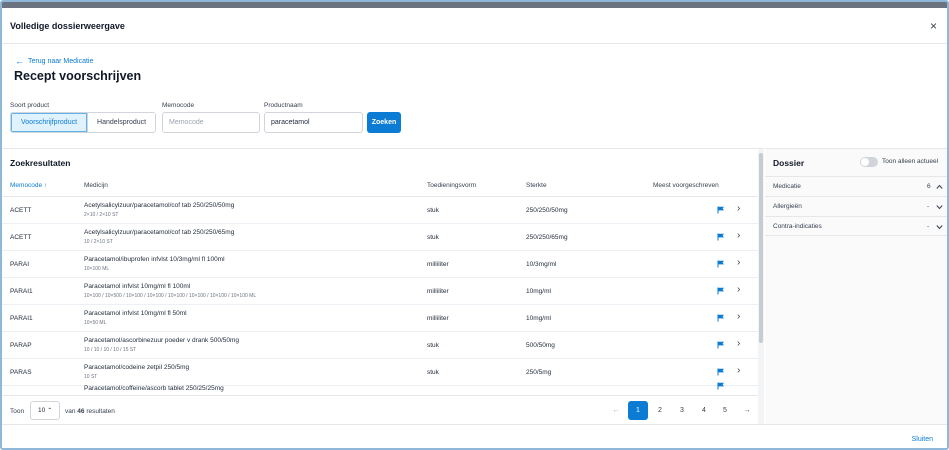  I want to click on results-scrollbar, so click(761, 287).